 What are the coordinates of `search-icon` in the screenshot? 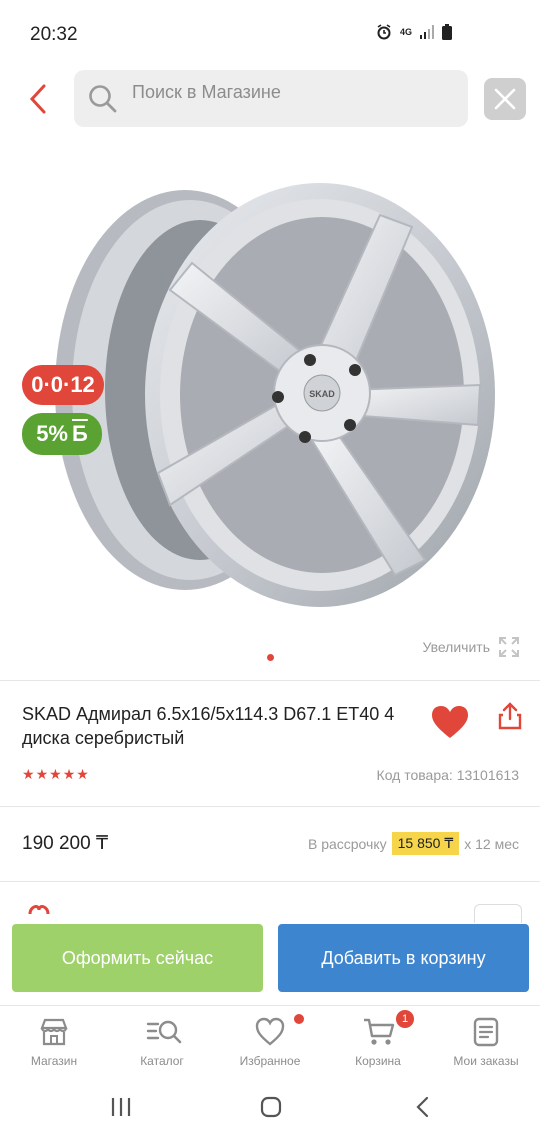 It's located at (103, 99).